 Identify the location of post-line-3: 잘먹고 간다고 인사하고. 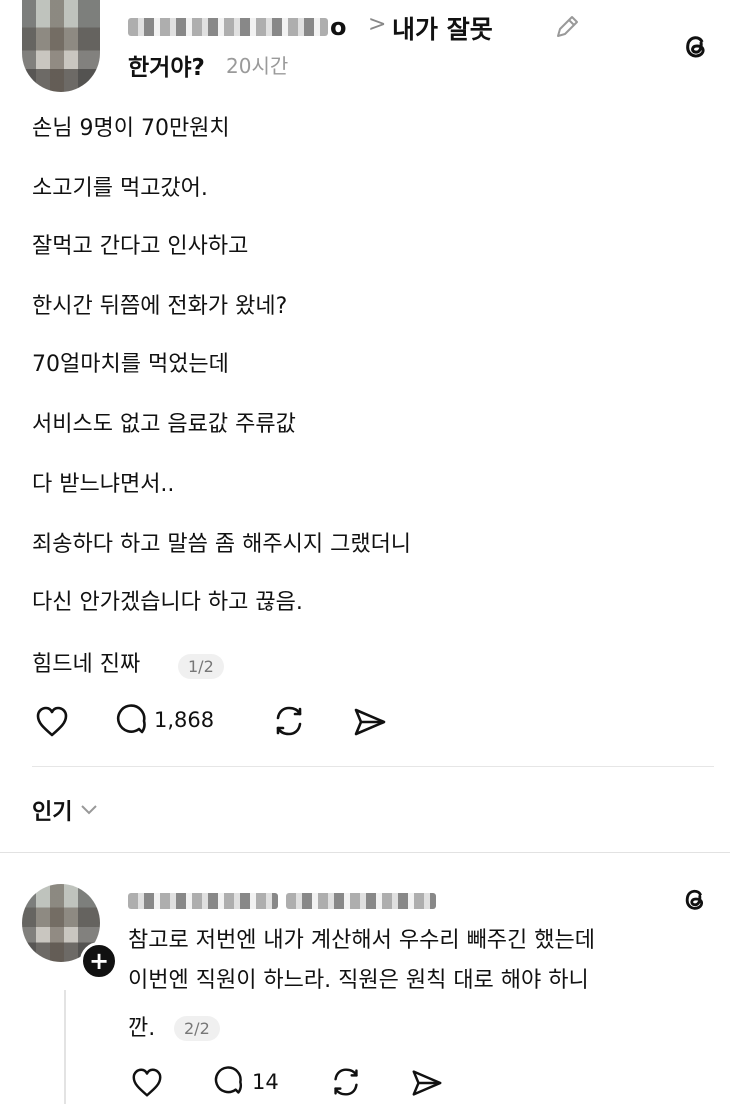
(140, 246).